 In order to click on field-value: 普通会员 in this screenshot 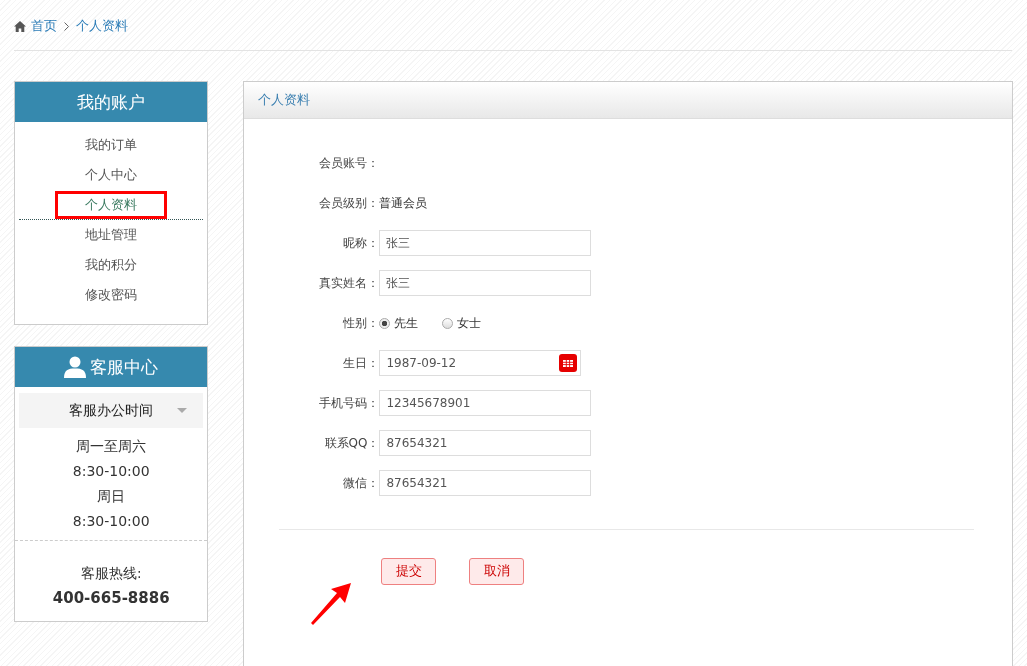, I will do `click(403, 203)`.